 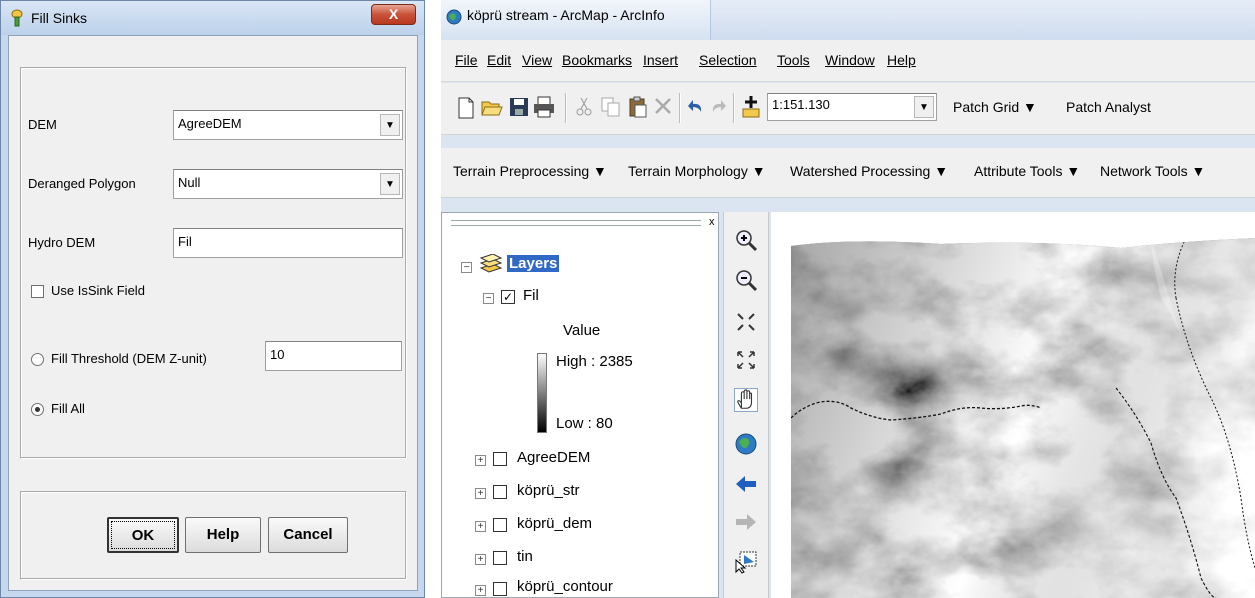 I want to click on tools-toolbar, so click(x=746, y=405).